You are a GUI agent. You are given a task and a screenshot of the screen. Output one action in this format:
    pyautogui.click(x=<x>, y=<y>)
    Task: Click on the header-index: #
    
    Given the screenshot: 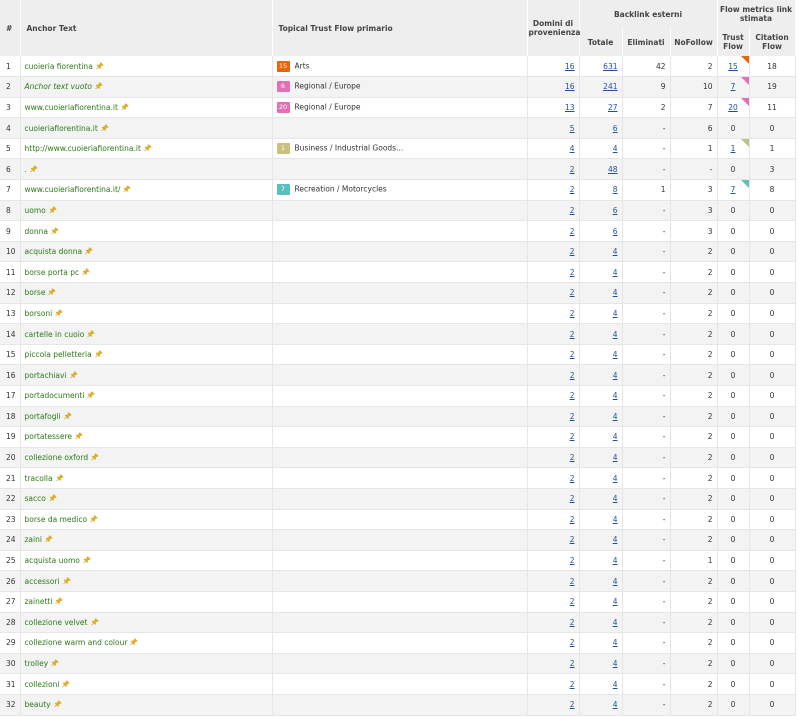 What is the action you would take?
    pyautogui.click(x=10, y=28)
    